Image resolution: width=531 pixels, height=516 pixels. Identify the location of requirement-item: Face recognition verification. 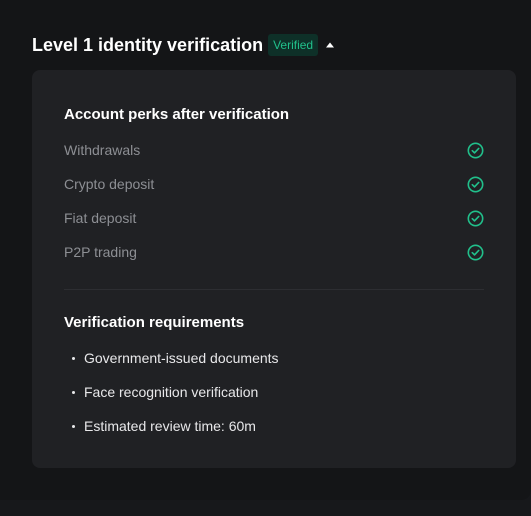
(165, 392).